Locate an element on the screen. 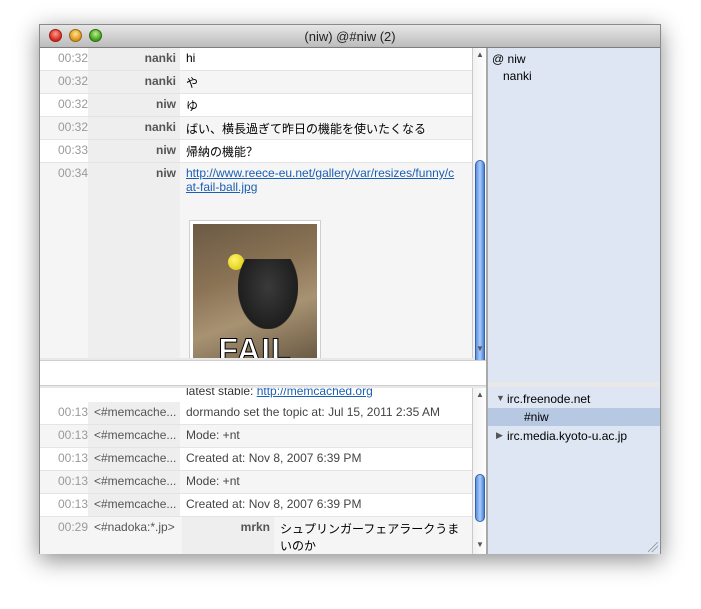 The width and height of the screenshot is (701, 609). member-item: @ niw is located at coordinates (509, 59).